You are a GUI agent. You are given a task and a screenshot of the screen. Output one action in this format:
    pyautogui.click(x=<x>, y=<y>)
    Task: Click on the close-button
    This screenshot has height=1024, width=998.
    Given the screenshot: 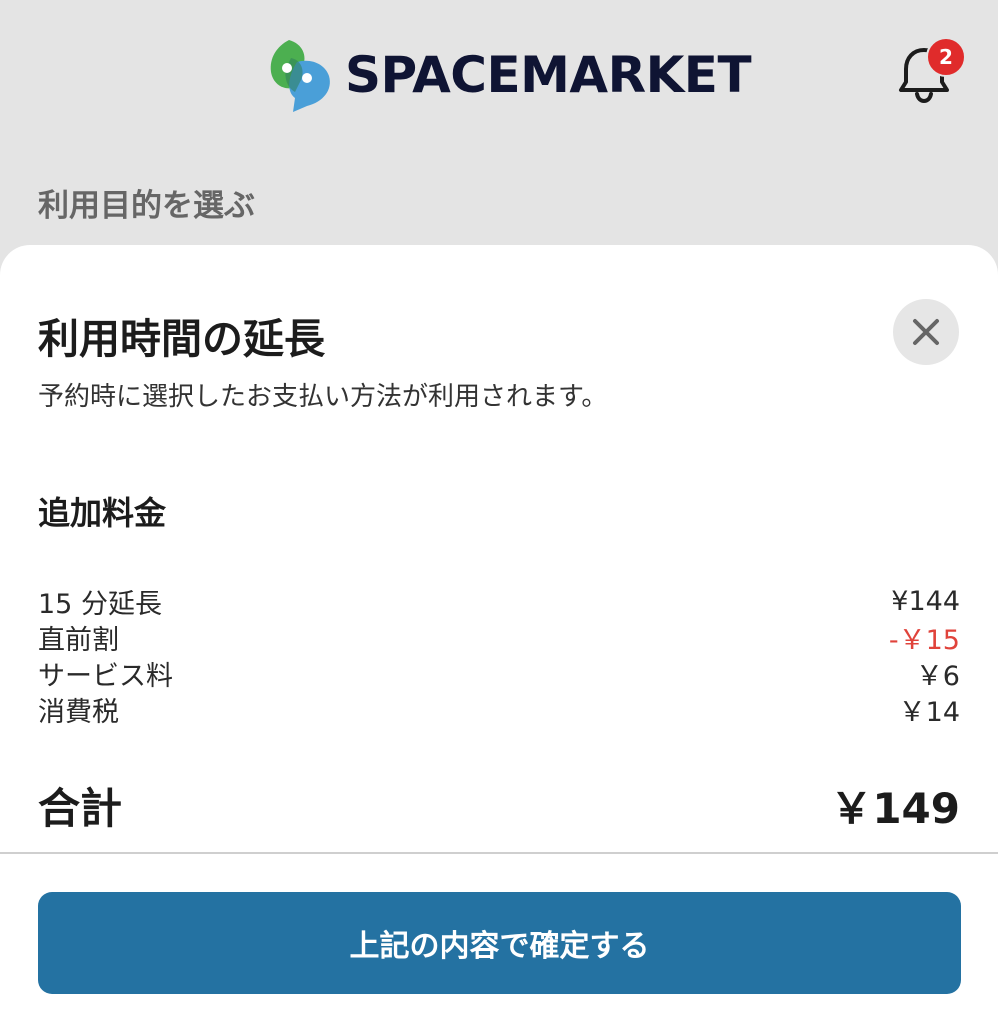 What is the action you would take?
    pyautogui.click(x=926, y=332)
    